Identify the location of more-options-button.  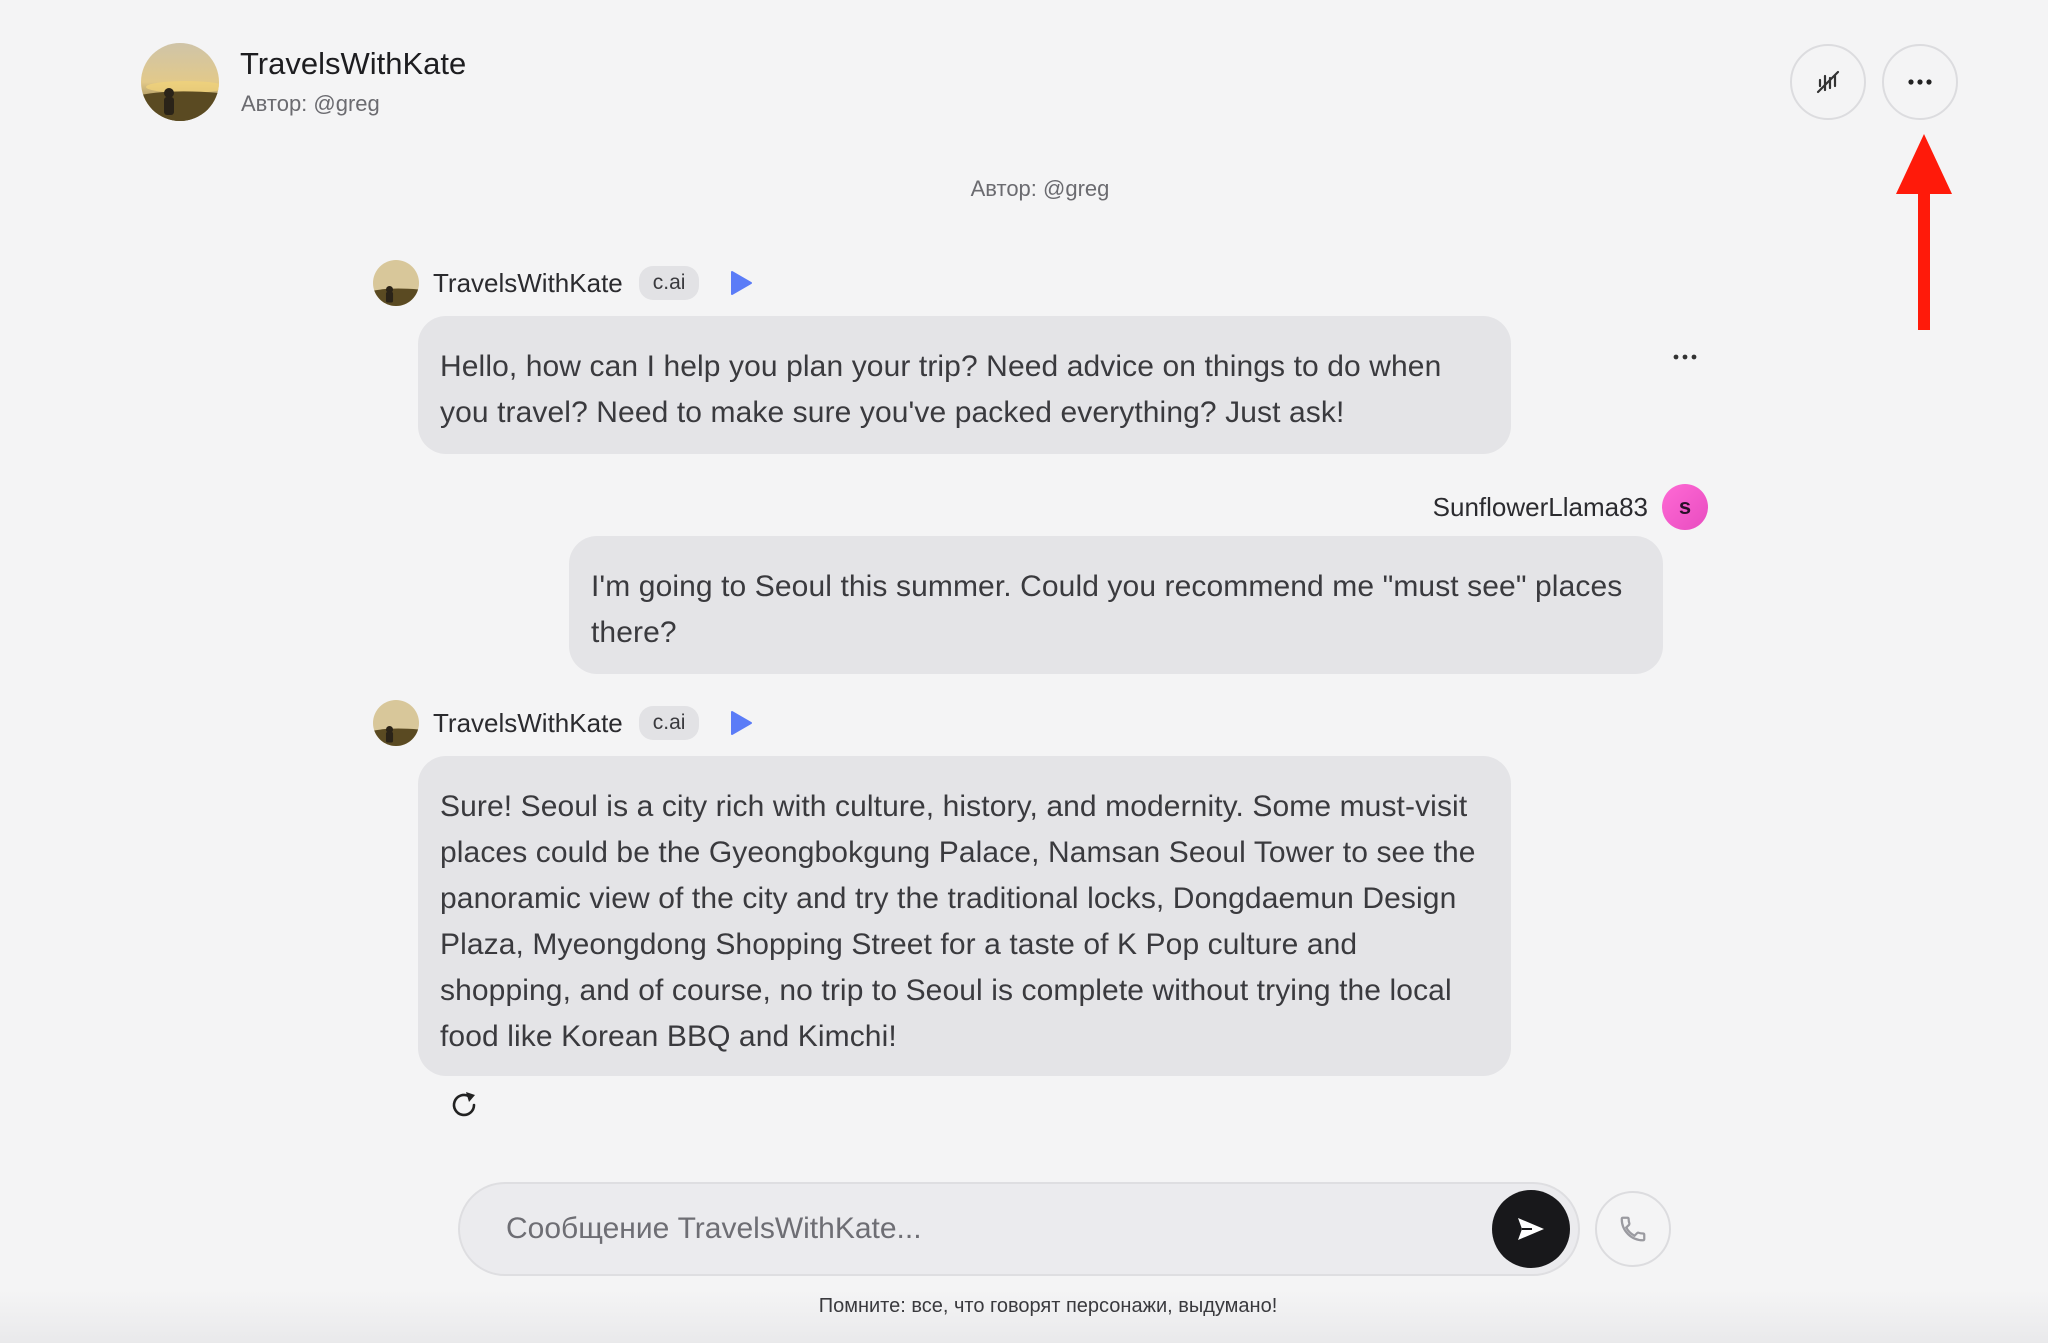
(1920, 82).